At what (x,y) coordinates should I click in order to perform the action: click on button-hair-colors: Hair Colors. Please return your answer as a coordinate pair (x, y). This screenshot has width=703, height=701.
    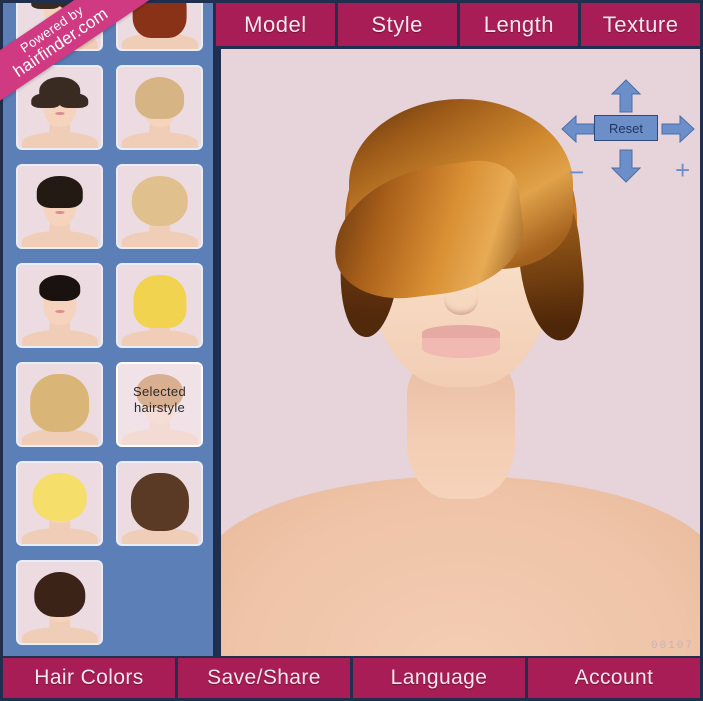
    Looking at the image, I should click on (89, 678).